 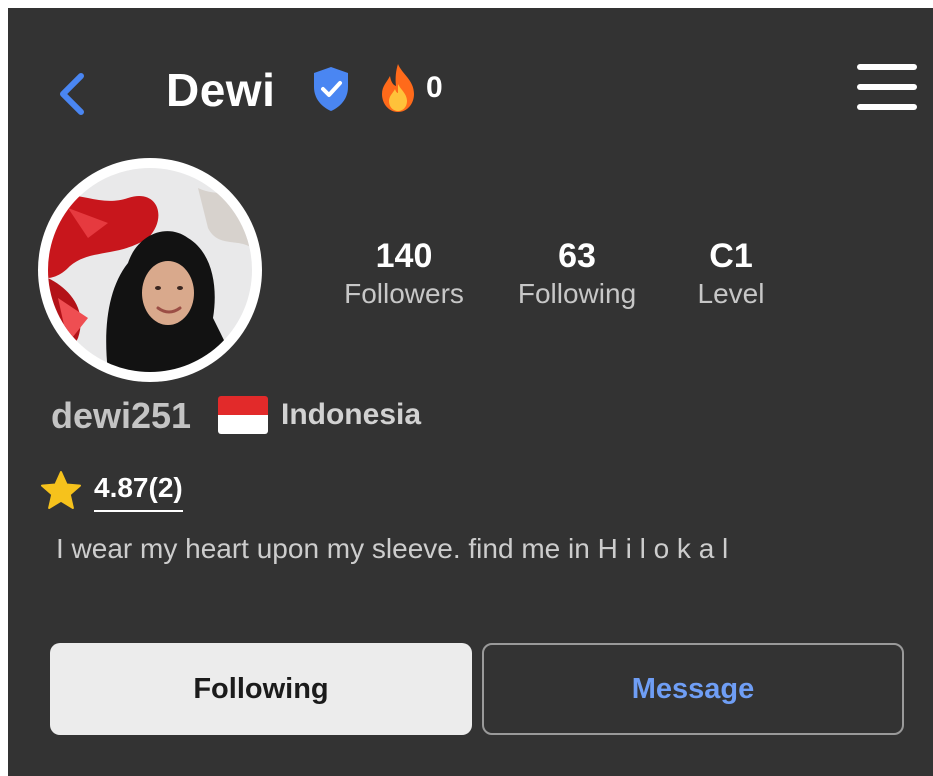 I want to click on rating-link: 4.87(2), so click(x=138, y=491).